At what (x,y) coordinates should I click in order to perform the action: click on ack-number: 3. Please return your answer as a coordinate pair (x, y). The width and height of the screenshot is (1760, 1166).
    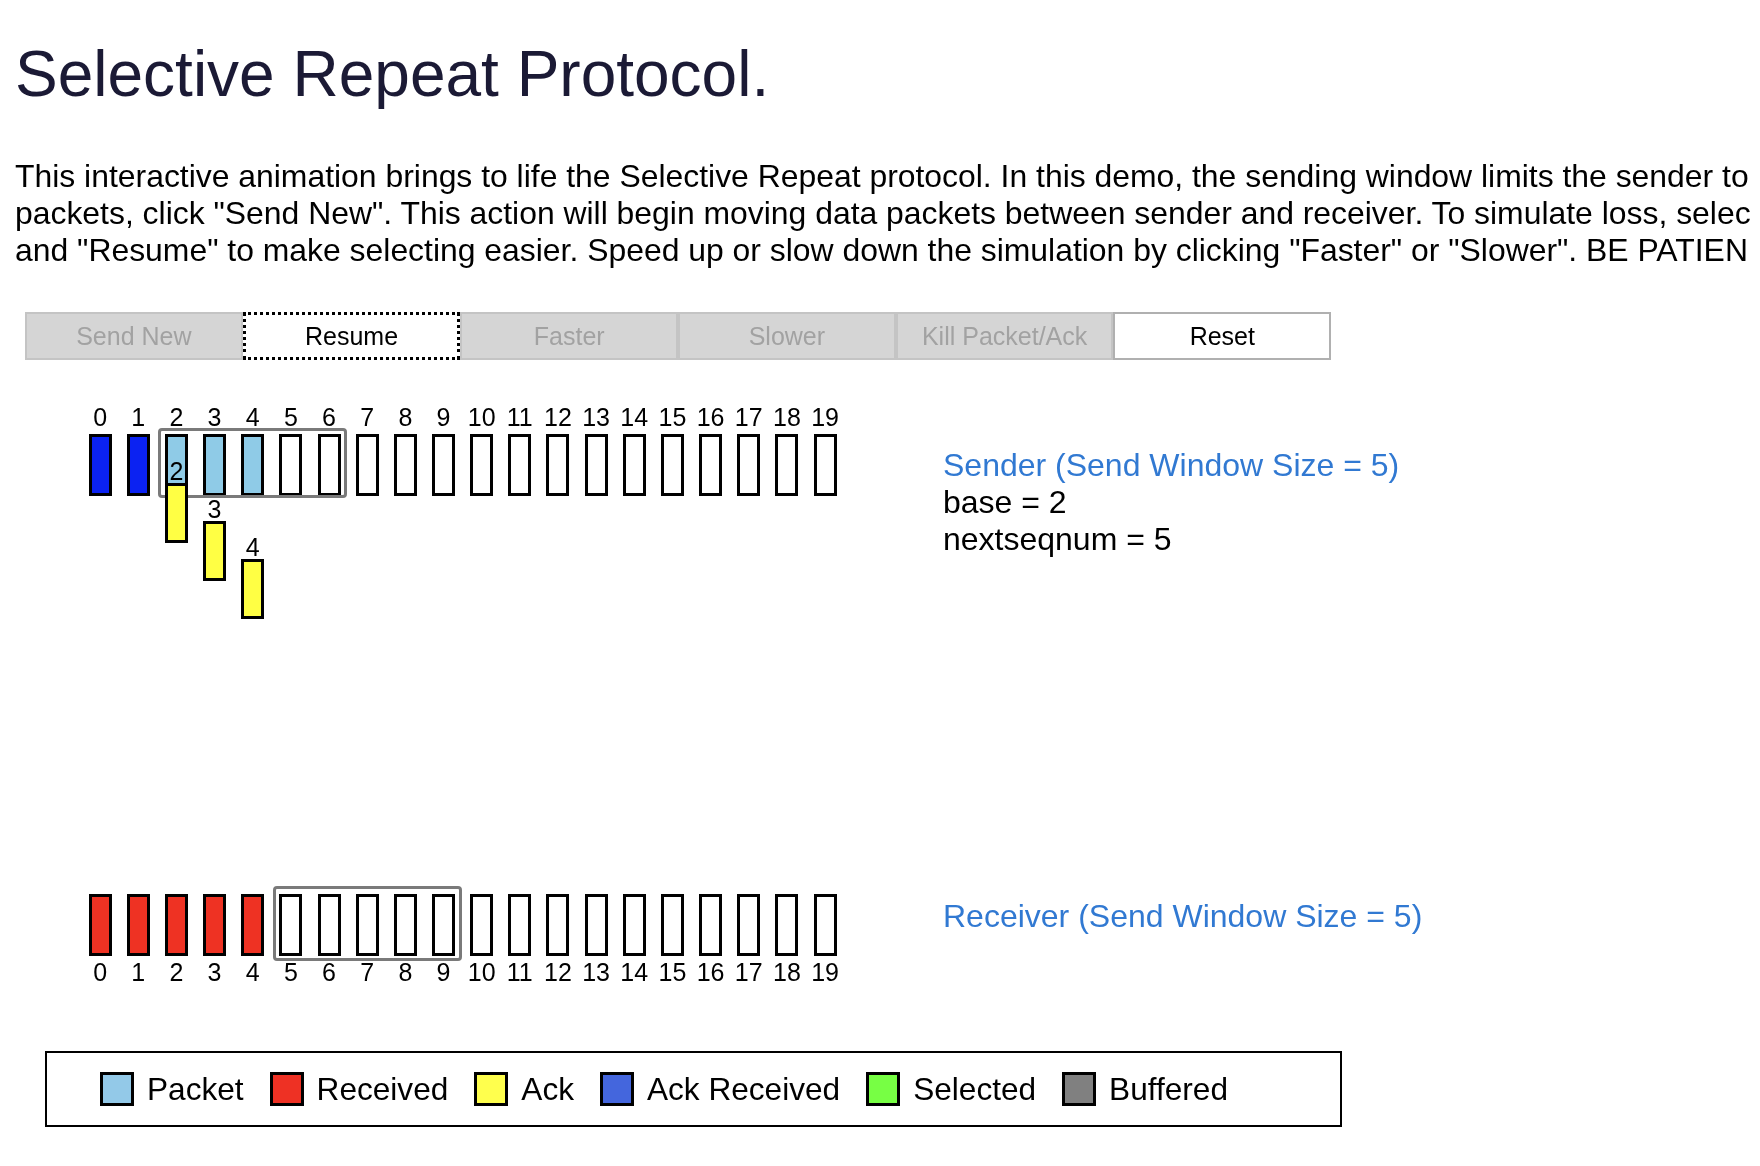
    Looking at the image, I should click on (214, 509).